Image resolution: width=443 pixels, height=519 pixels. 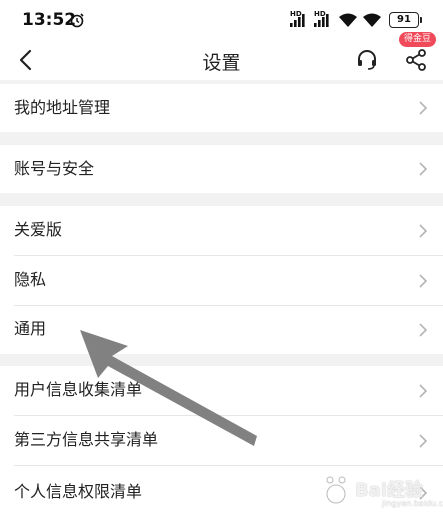 What do you see at coordinates (62, 107) in the screenshot?
I see `list-item-label: 我的地址管理` at bounding box center [62, 107].